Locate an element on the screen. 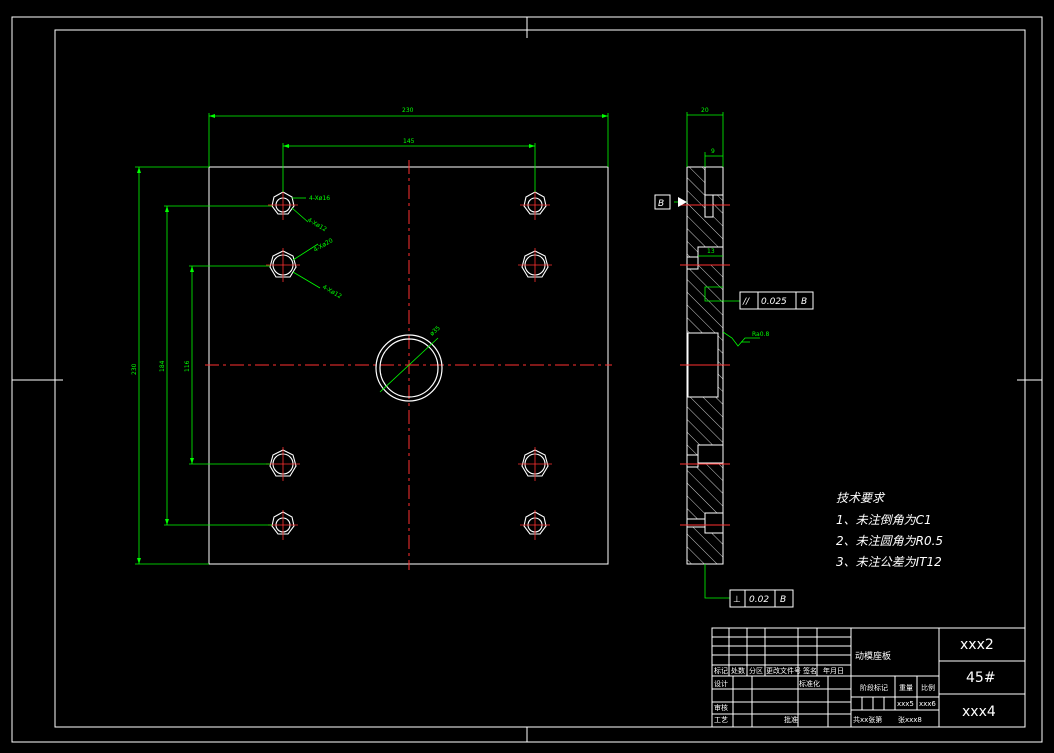 This screenshot has width=1054, height=753. hole-callout-b: 4-Xø12 is located at coordinates (317, 225).